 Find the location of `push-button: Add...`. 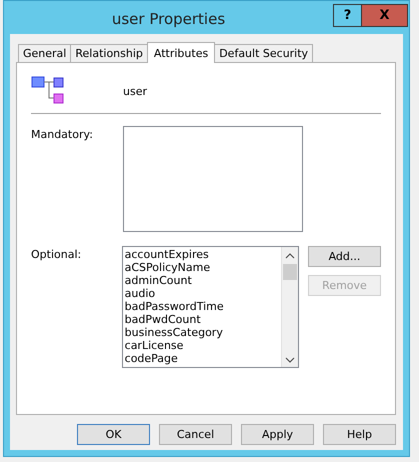

push-button: Add... is located at coordinates (344, 256).